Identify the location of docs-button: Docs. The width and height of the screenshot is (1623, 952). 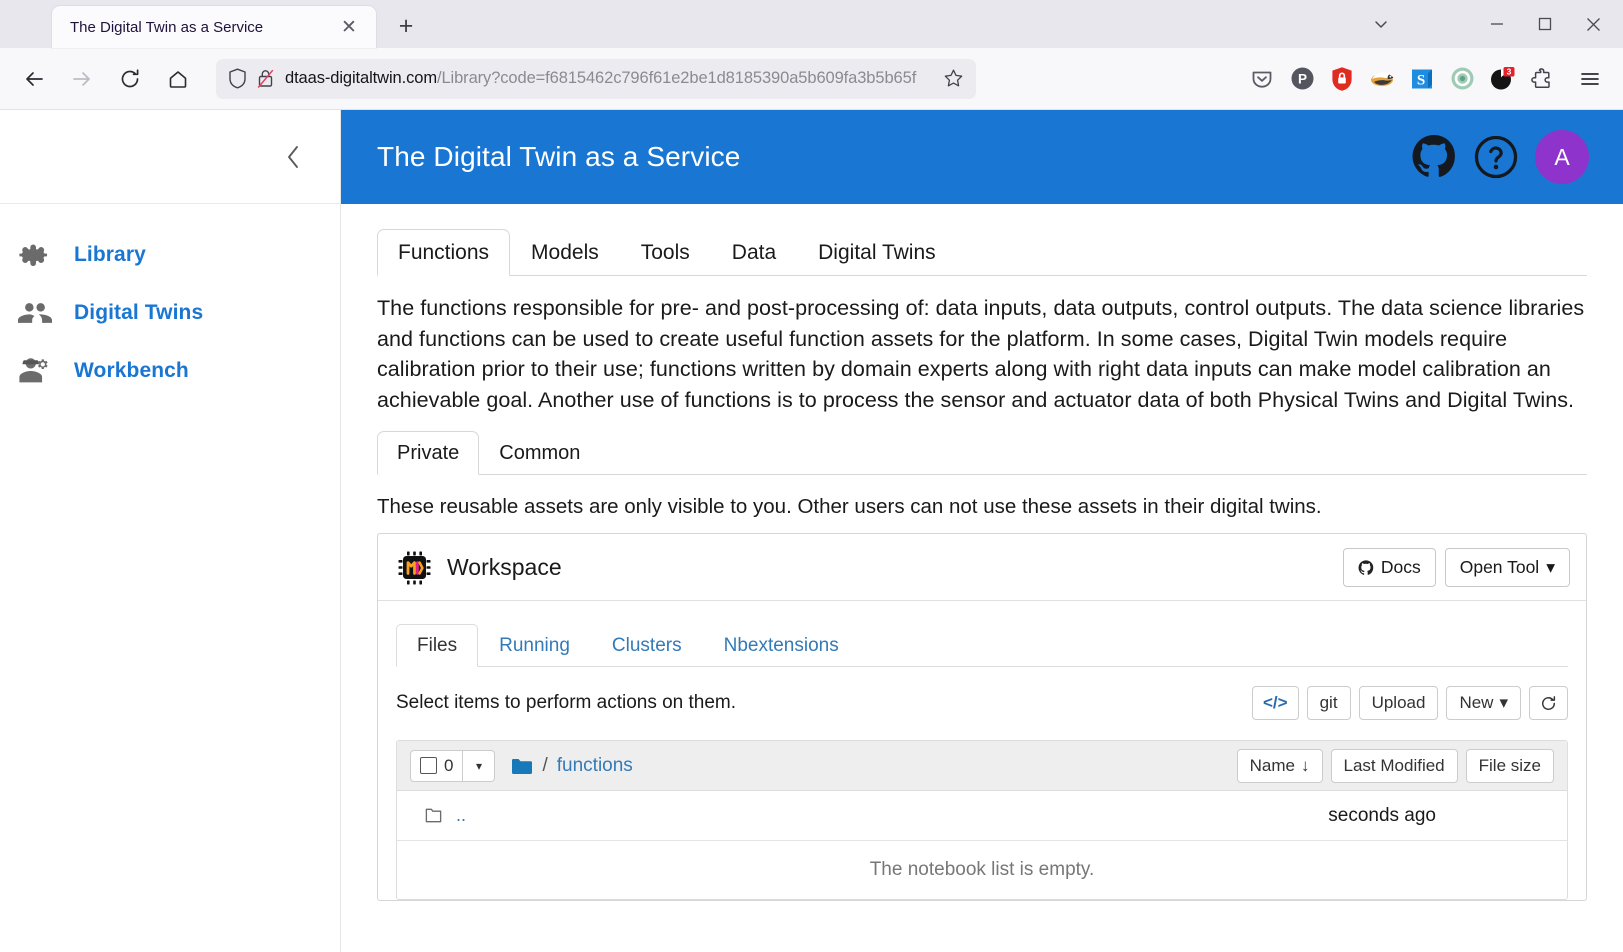
(1389, 568).